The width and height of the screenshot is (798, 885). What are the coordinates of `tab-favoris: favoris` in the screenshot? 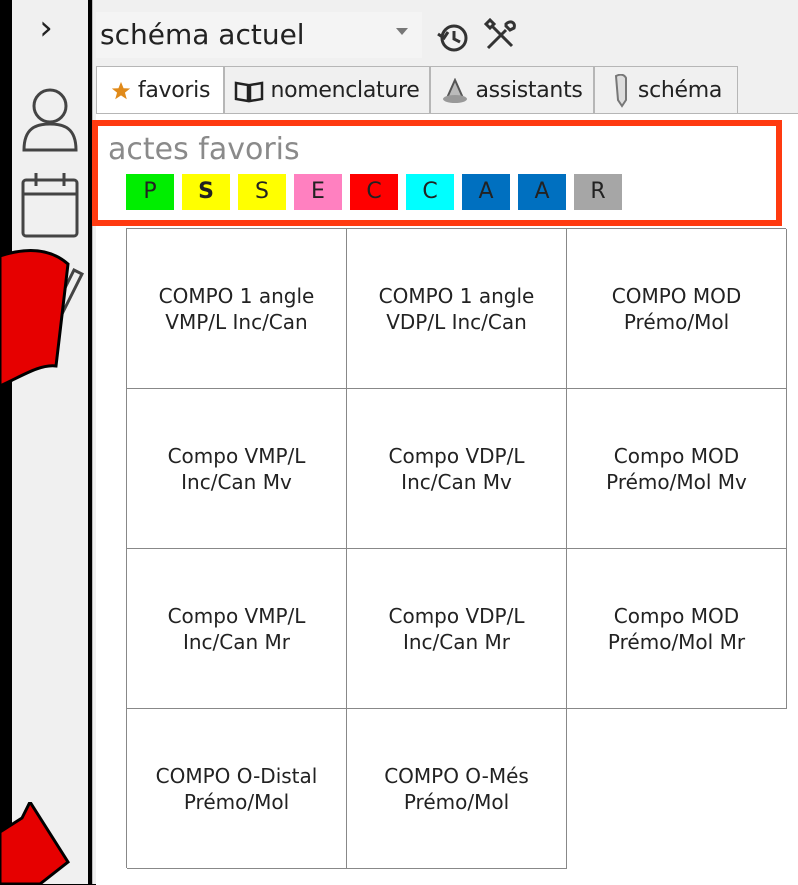 It's located at (160, 90).